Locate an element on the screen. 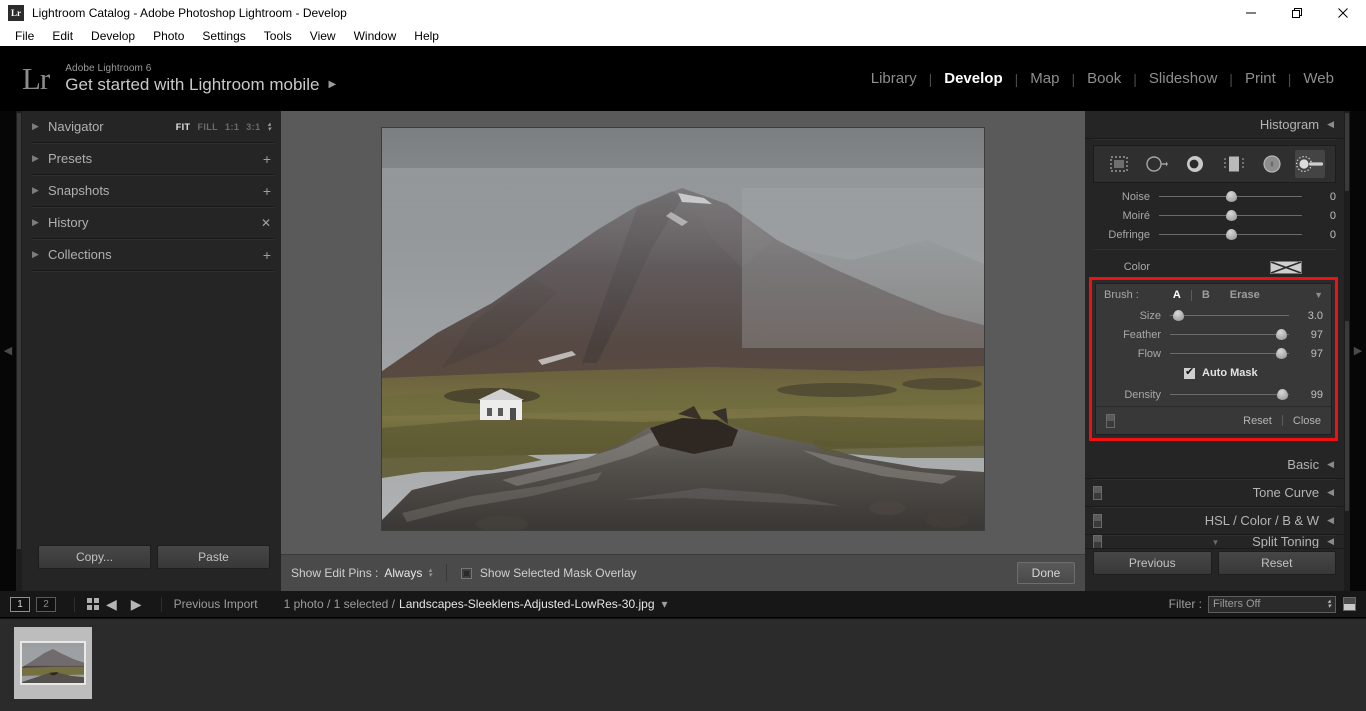  reset-button: Reset is located at coordinates (1276, 563).